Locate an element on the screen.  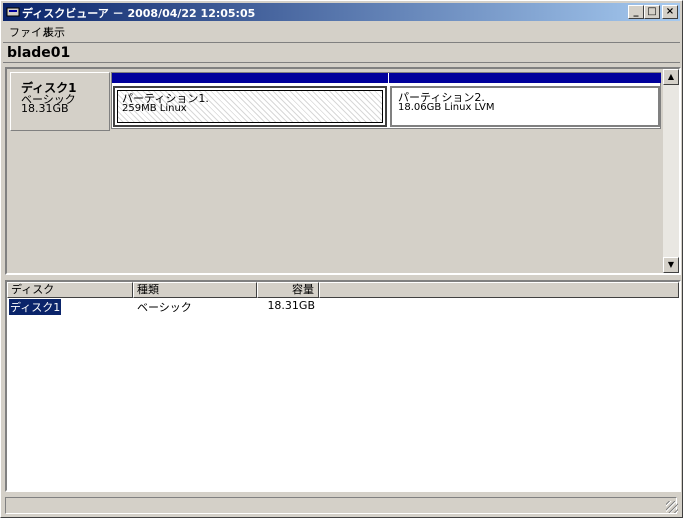
column-header-empty is located at coordinates (499, 290).